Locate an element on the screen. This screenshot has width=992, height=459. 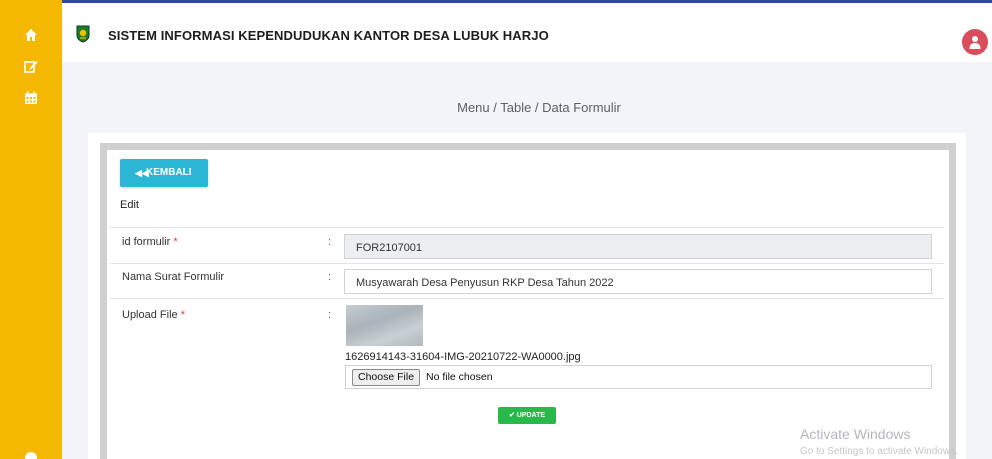
check-icon: ✔ is located at coordinates (511, 415).